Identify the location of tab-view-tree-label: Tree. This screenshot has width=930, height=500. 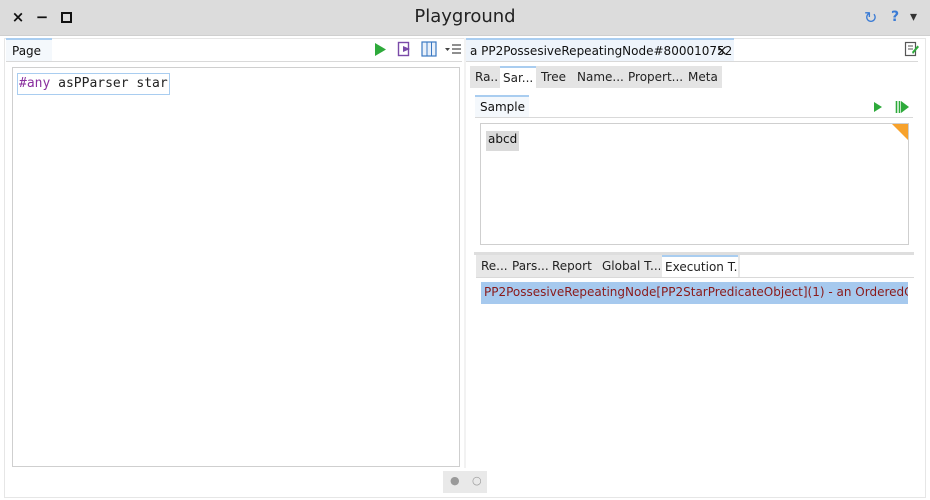
(554, 77).